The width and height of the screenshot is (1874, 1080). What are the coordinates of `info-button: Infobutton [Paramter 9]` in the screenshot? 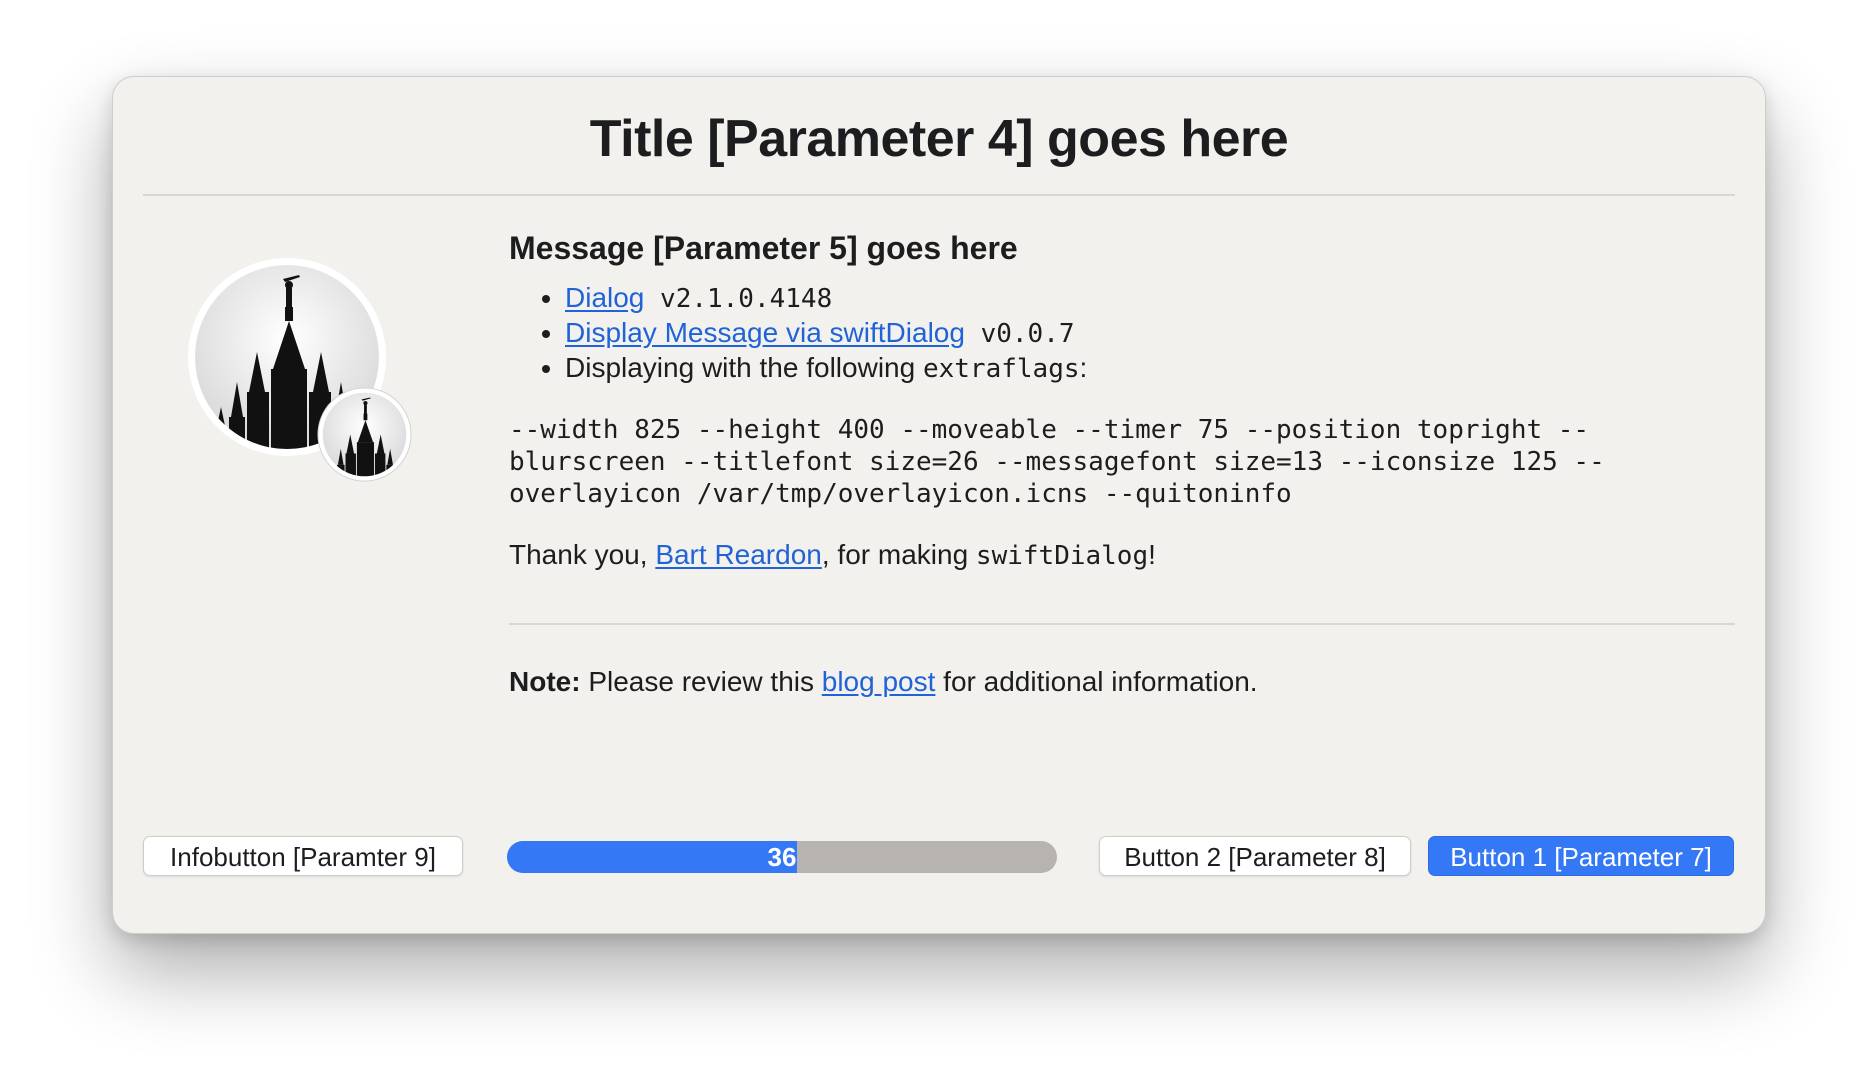 It's located at (303, 856).